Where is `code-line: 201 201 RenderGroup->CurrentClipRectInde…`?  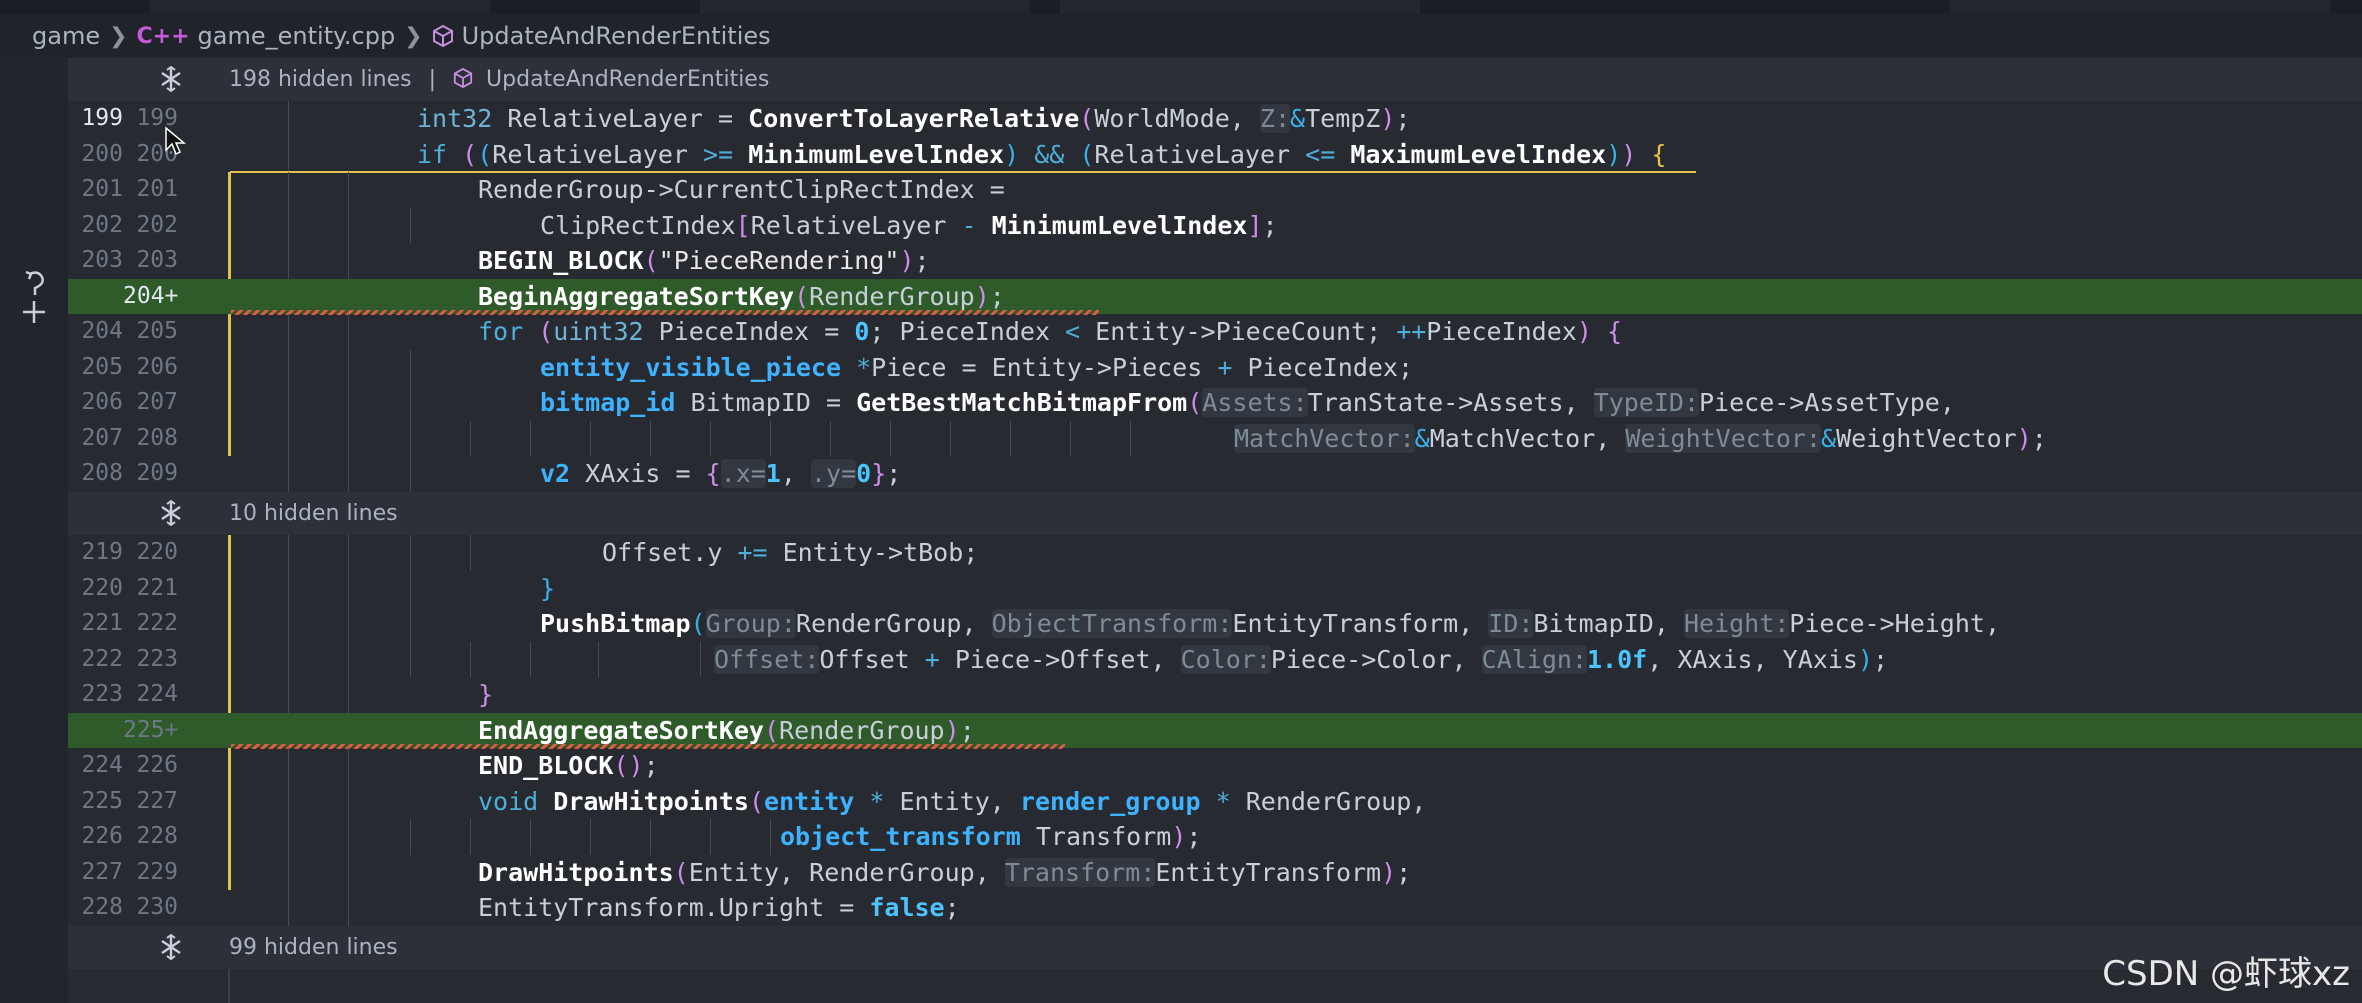
code-line: 201 201 RenderGroup->CurrentClipRectInde… is located at coordinates (1215, 190).